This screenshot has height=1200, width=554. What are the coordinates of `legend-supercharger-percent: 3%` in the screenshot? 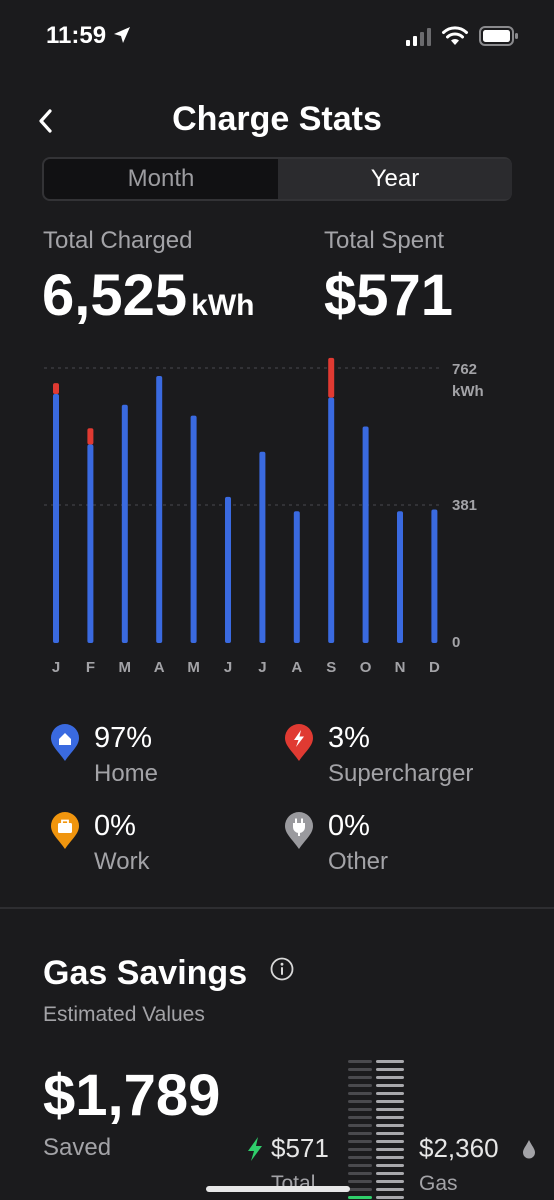 It's located at (349, 738).